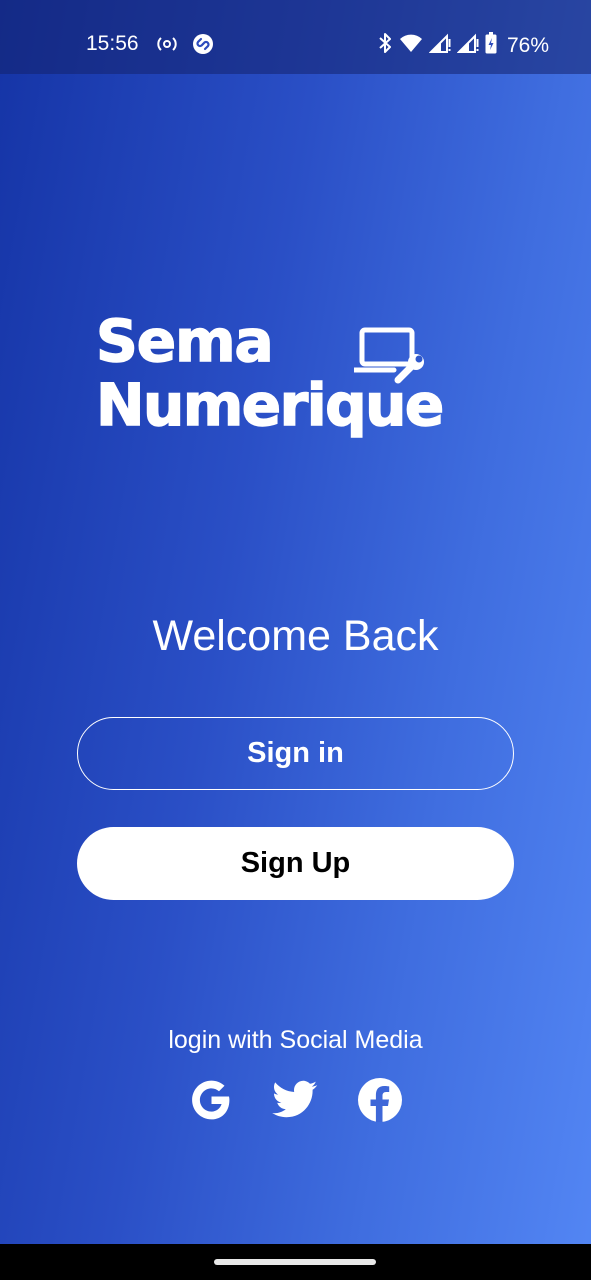 This screenshot has width=591, height=1280. Describe the element at coordinates (411, 45) in the screenshot. I see `wifi-icon` at that location.